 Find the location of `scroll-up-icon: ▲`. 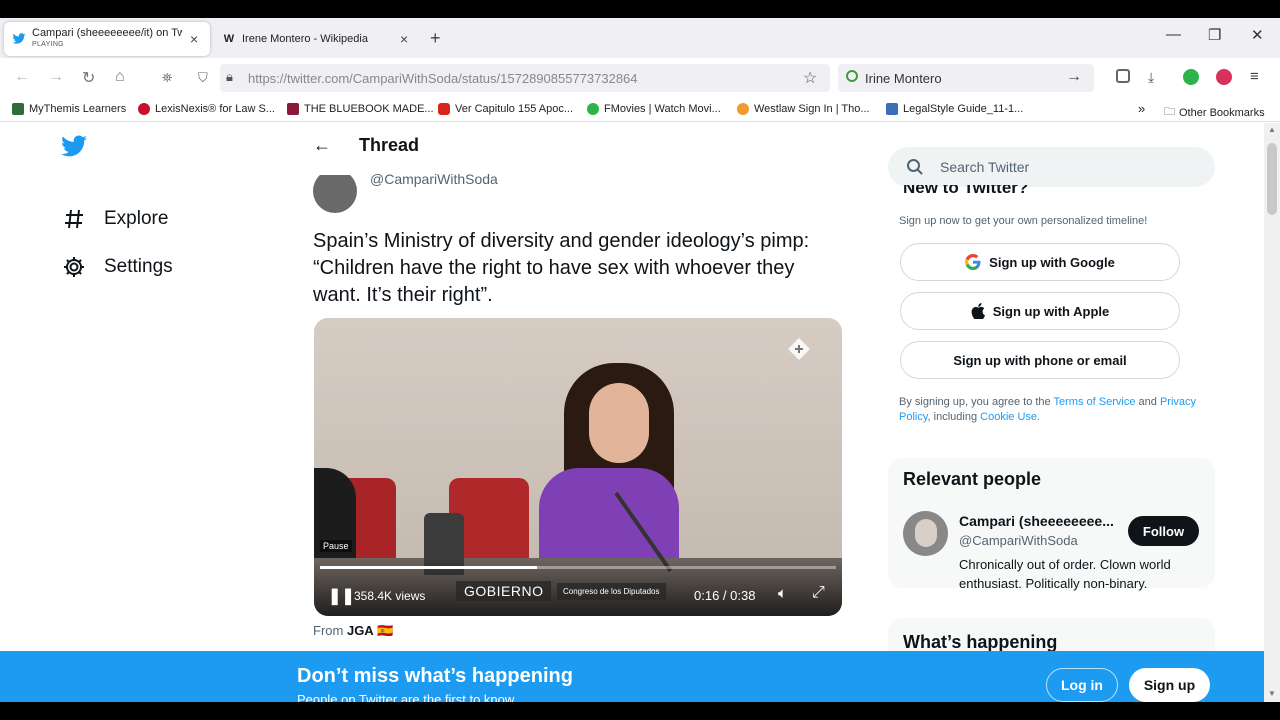

scroll-up-icon: ▲ is located at coordinates (1272, 129).